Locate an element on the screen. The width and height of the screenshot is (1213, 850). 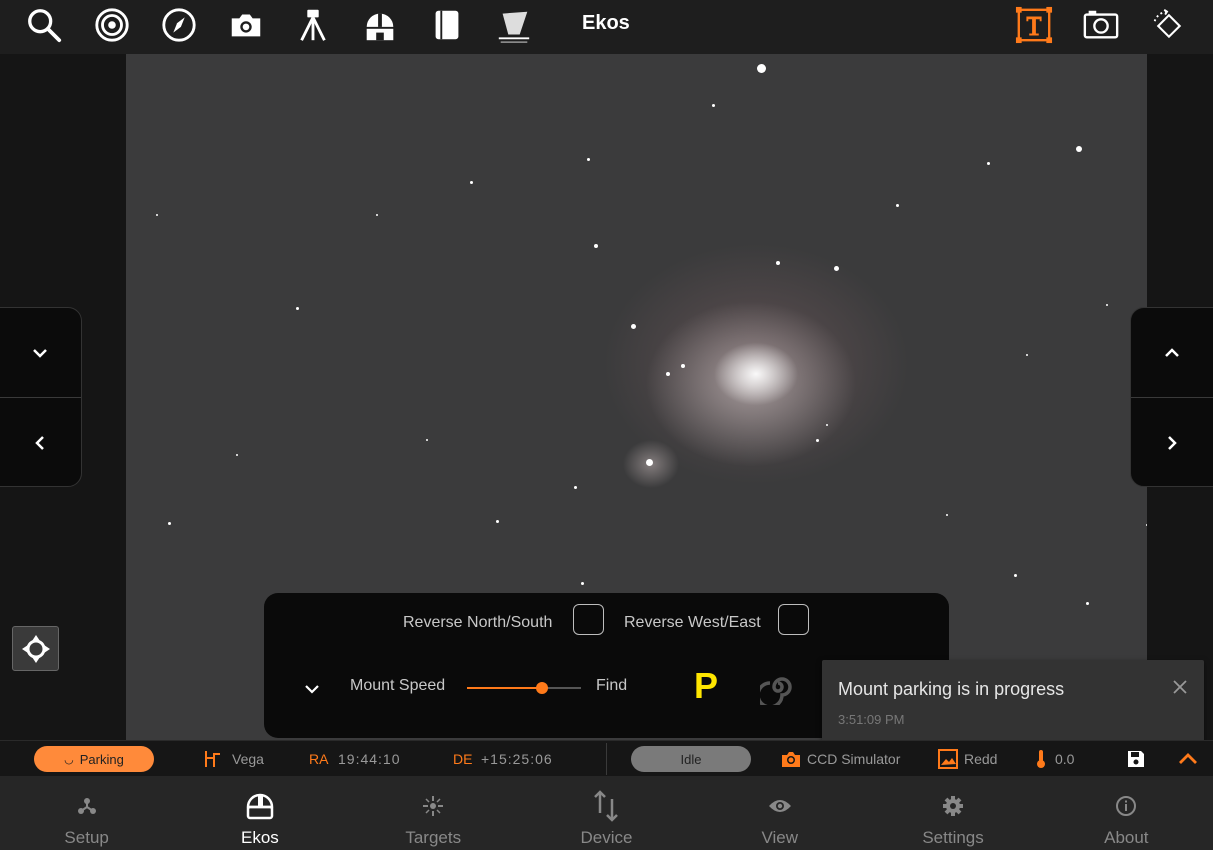
left-nav-panel is located at coordinates (41, 397).